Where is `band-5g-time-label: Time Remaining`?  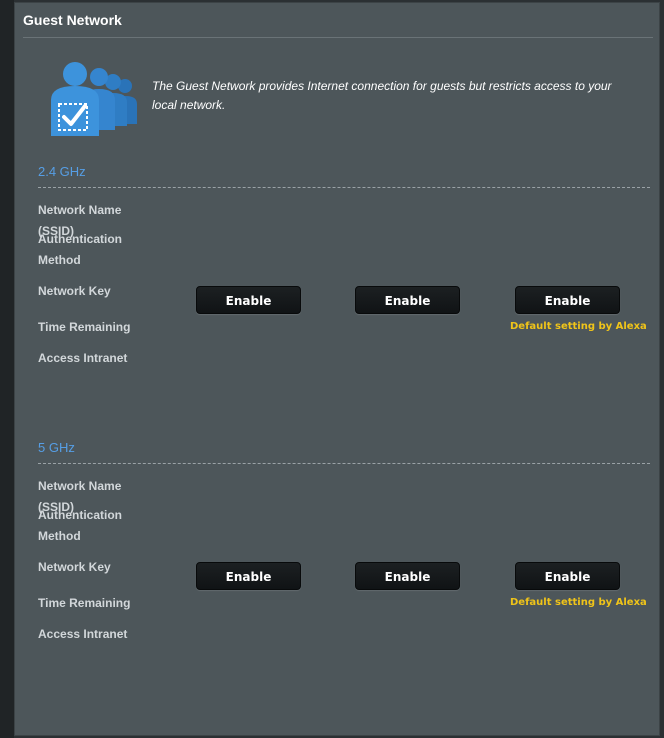 band-5g-time-label: Time Remaining is located at coordinates (84, 603).